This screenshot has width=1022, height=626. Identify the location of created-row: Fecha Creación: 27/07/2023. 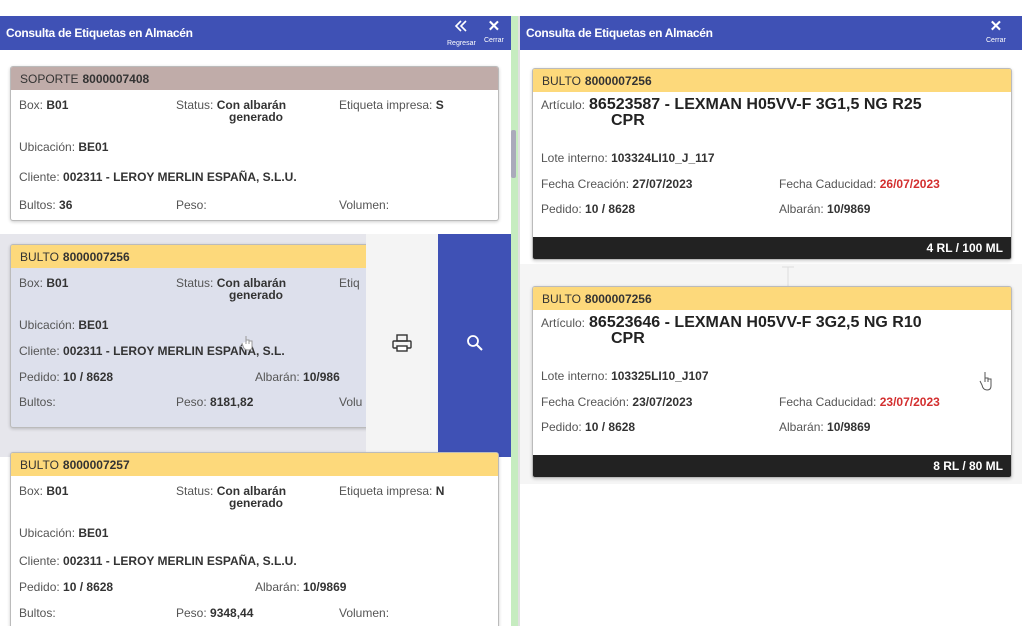
(617, 184).